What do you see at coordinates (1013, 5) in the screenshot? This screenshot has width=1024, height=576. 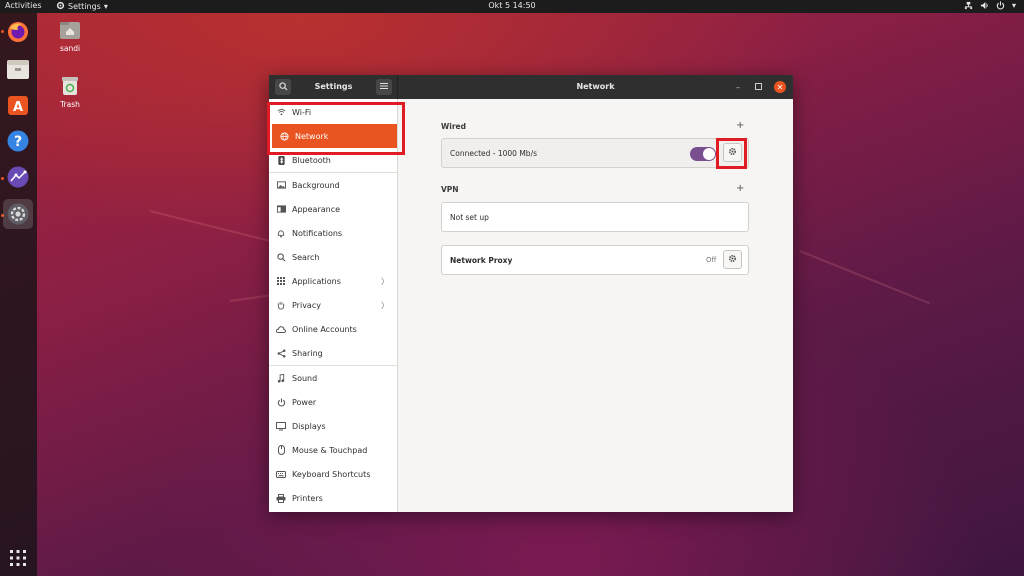 I see `chevron-down-icon: ▾` at bounding box center [1013, 5].